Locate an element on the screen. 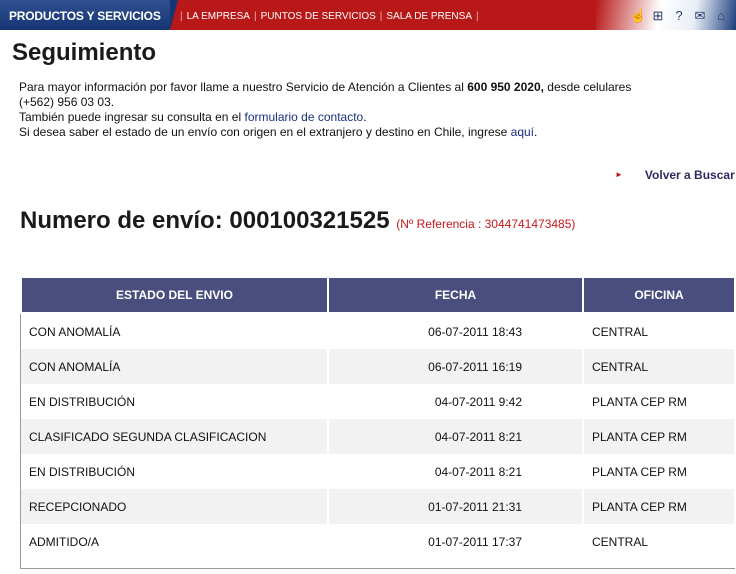 This screenshot has width=736, height=574. back-to-search-label: Volver a Buscar is located at coordinates (689, 175).